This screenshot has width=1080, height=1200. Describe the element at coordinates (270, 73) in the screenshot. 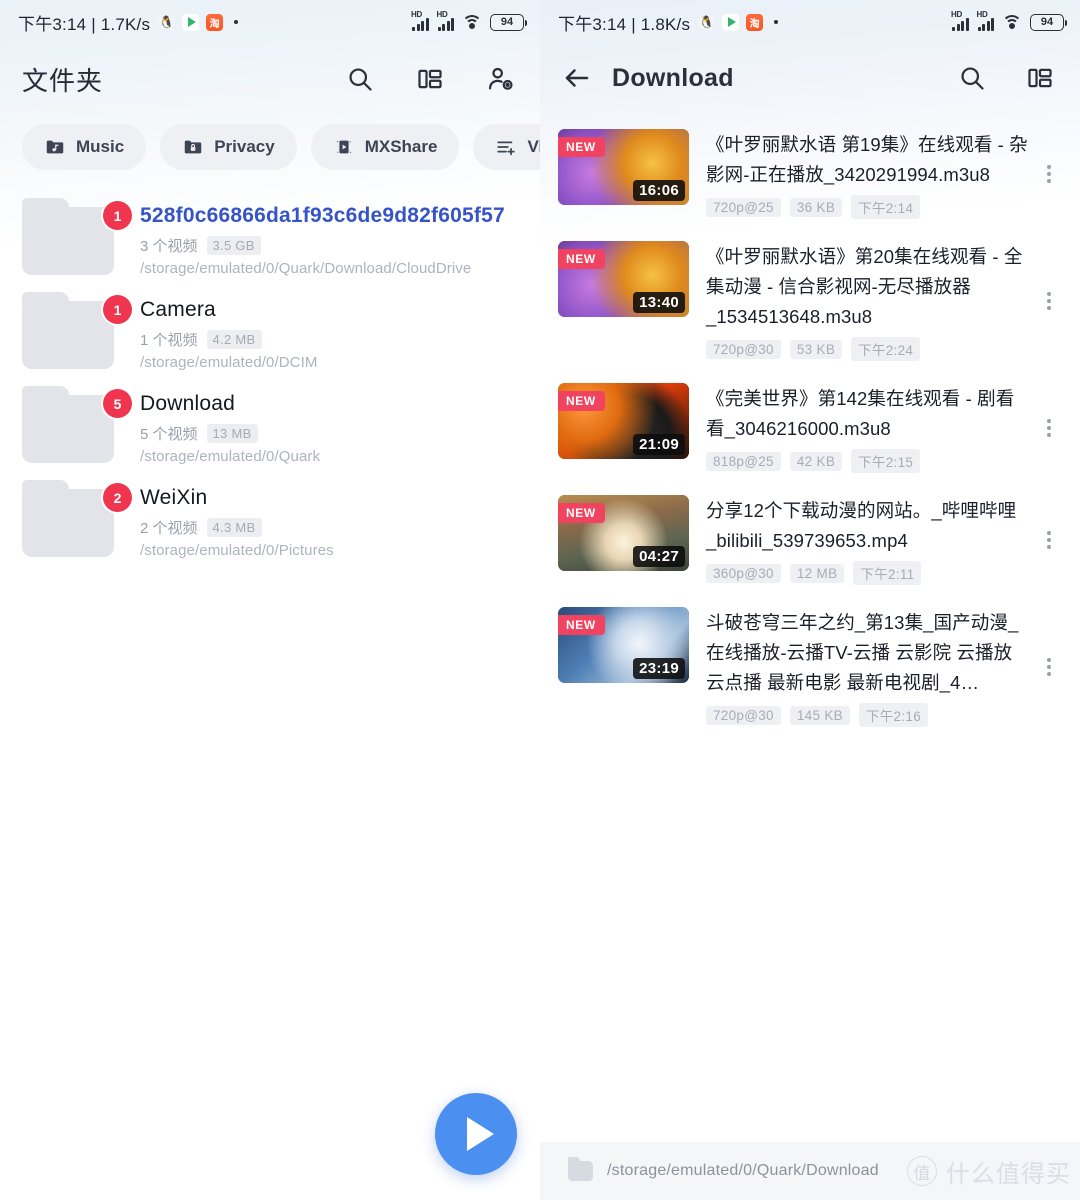

I see `left-app-header: 文件夹` at that location.